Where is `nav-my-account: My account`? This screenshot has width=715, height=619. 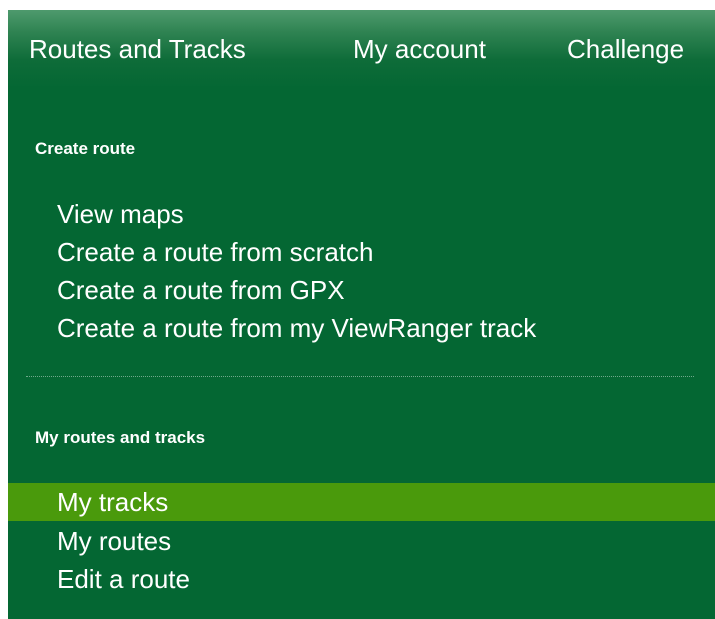 nav-my-account: My account is located at coordinates (419, 49).